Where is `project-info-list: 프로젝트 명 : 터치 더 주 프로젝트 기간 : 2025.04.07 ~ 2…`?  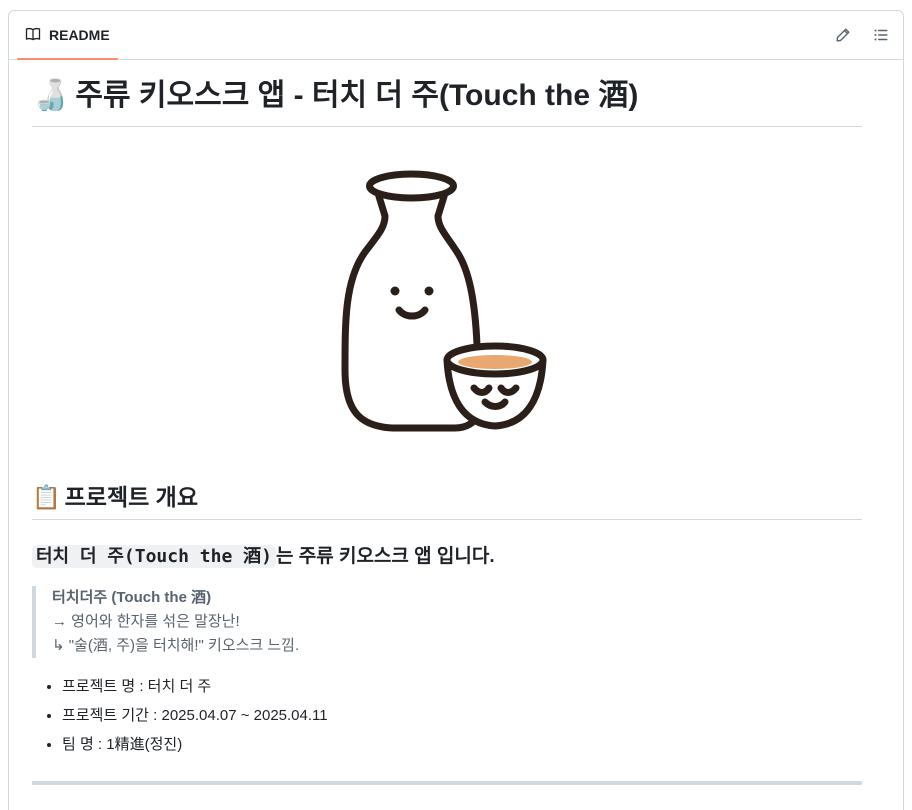 project-info-list: 프로젝트 명 : 터치 더 주 프로젝트 기간 : 2025.04.07 ~ 2… is located at coordinates (447, 715).